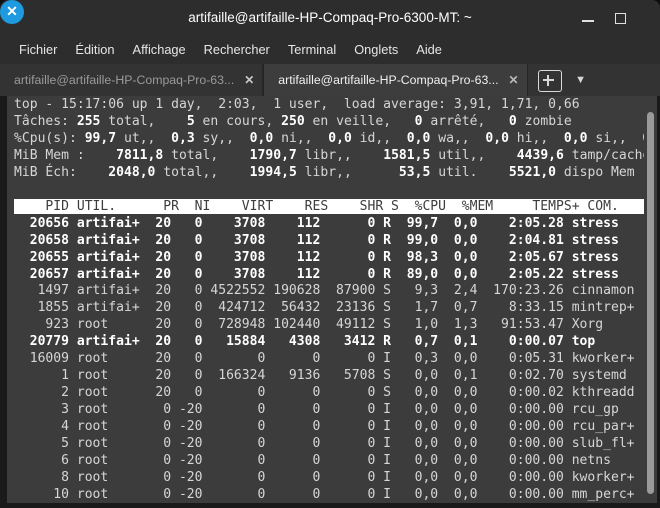 Image resolution: width=660 pixels, height=508 pixels. Describe the element at coordinates (588, 18) in the screenshot. I see `minimize-button` at that location.